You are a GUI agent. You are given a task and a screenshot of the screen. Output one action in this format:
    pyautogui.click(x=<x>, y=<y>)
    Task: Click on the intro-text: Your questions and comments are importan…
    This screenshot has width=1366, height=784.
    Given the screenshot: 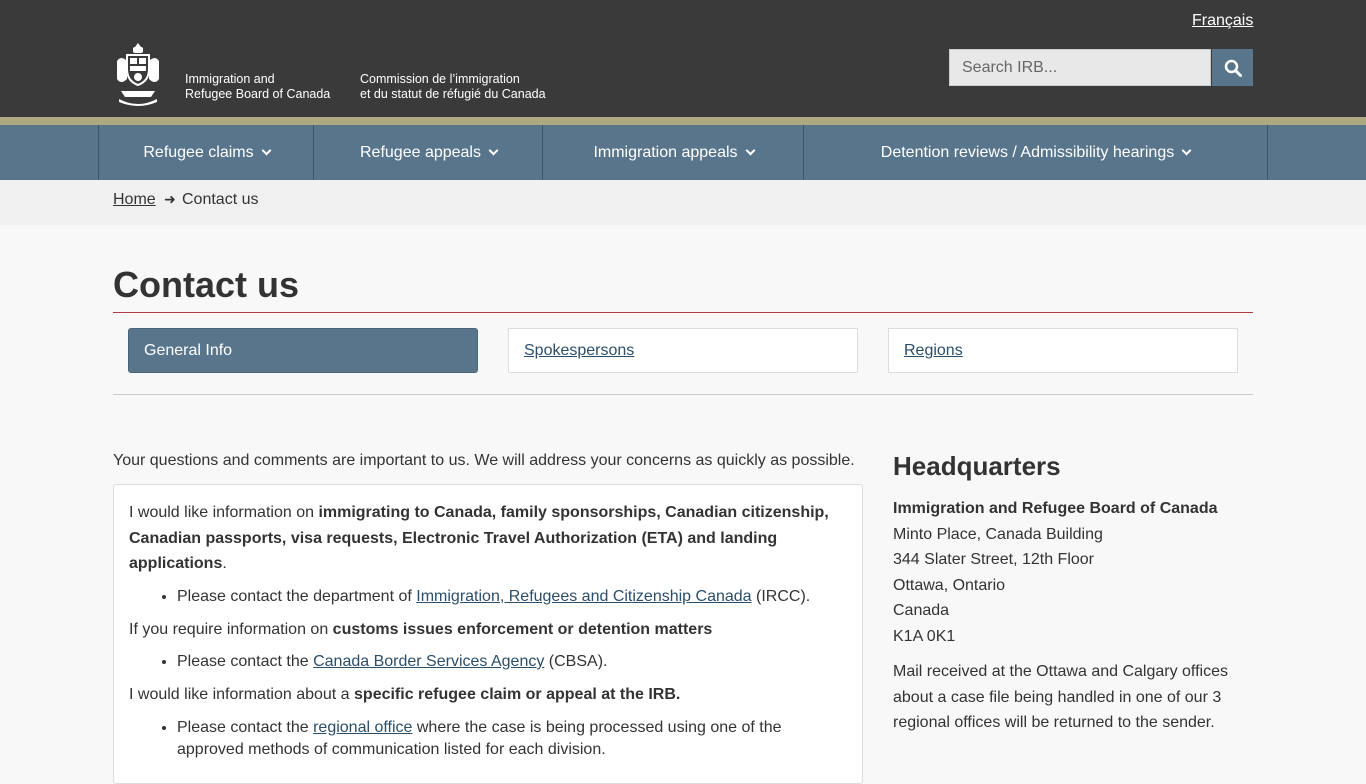 What is the action you would take?
    pyautogui.click(x=484, y=460)
    